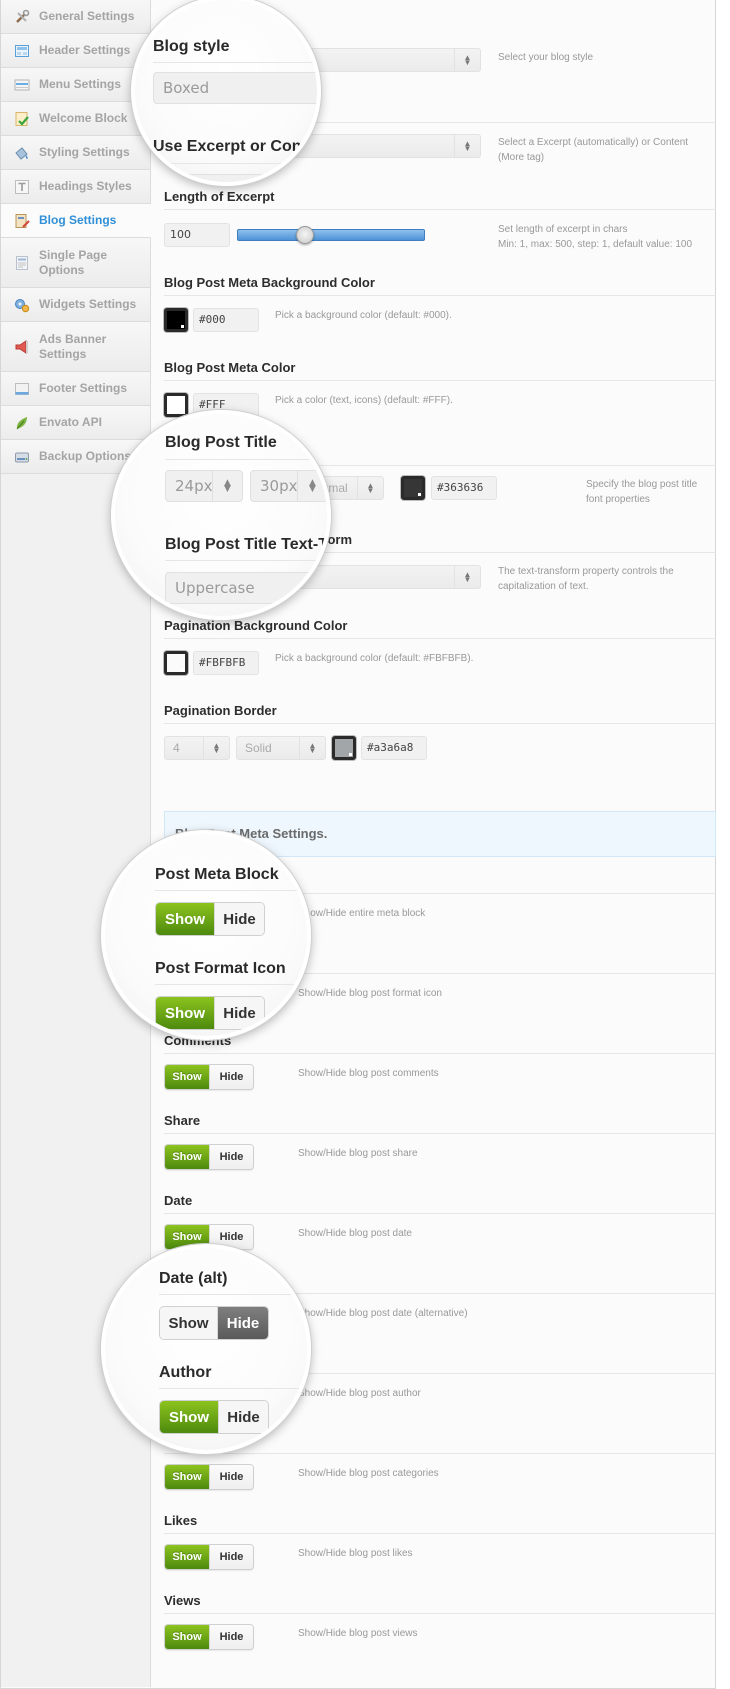 This screenshot has width=730, height=1689. Describe the element at coordinates (546, 57) in the screenshot. I see `blog-style-help: Select your blog style` at that location.